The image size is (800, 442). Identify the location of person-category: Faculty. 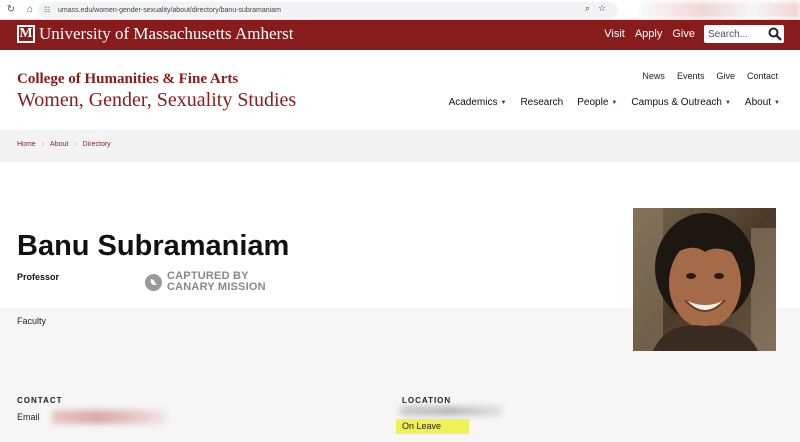
(32, 321).